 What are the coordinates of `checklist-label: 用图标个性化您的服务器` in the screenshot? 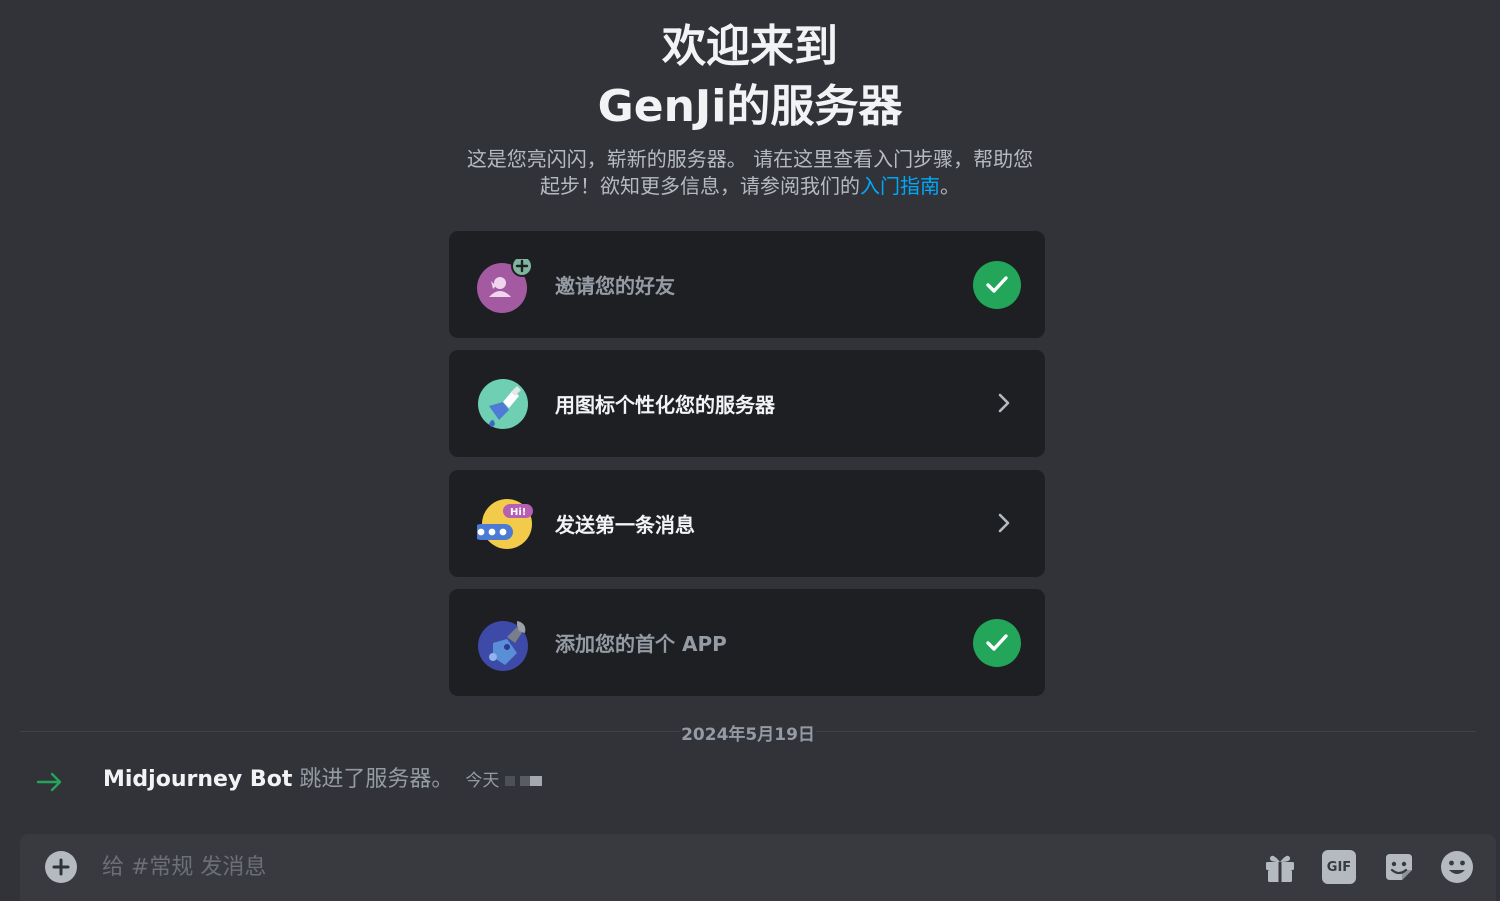 It's located at (665, 405).